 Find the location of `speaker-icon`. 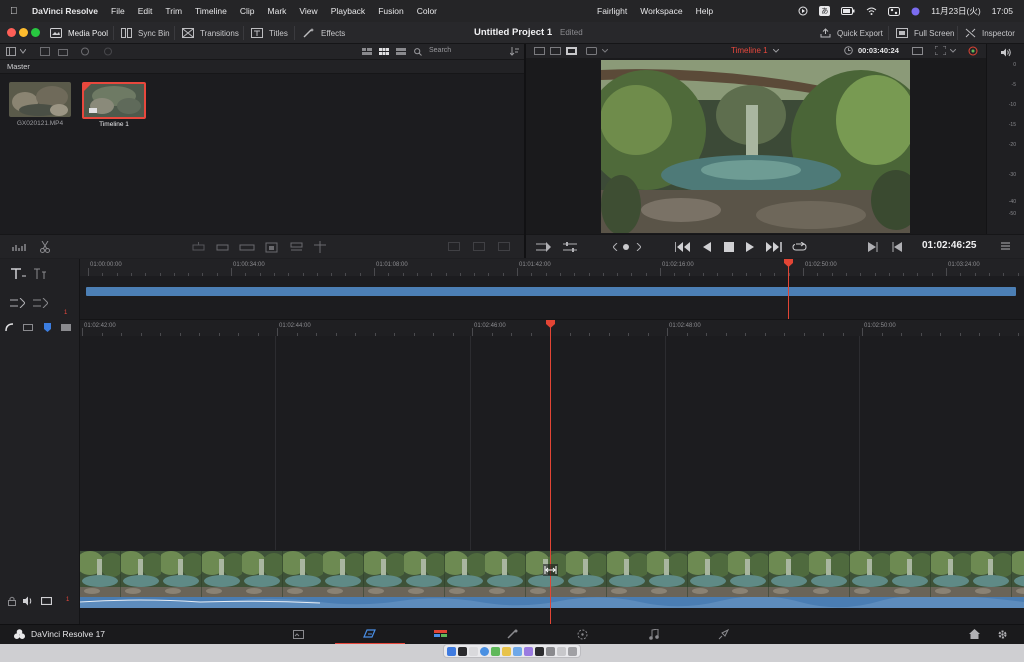

speaker-icon is located at coordinates (1006, 52).